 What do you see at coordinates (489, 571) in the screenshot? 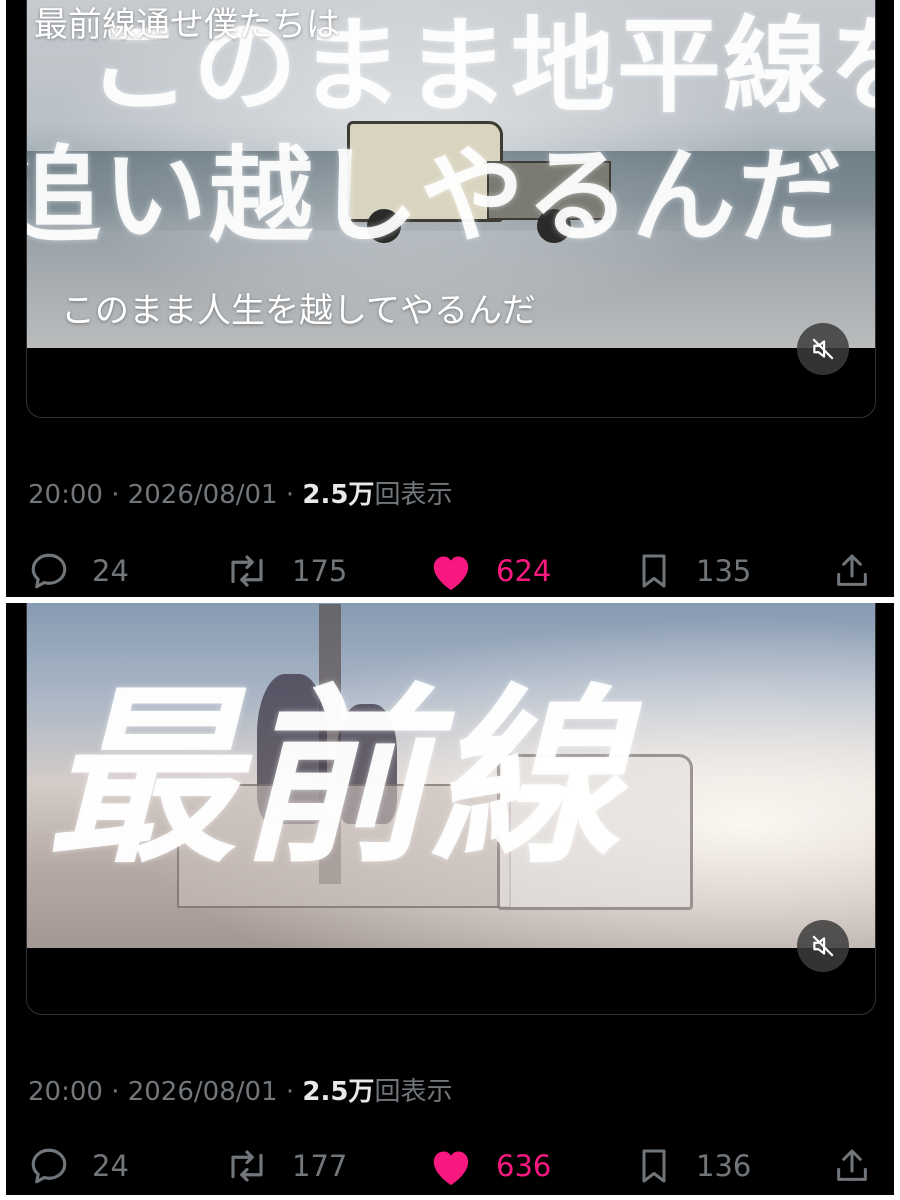
I see `like-button: 624` at bounding box center [489, 571].